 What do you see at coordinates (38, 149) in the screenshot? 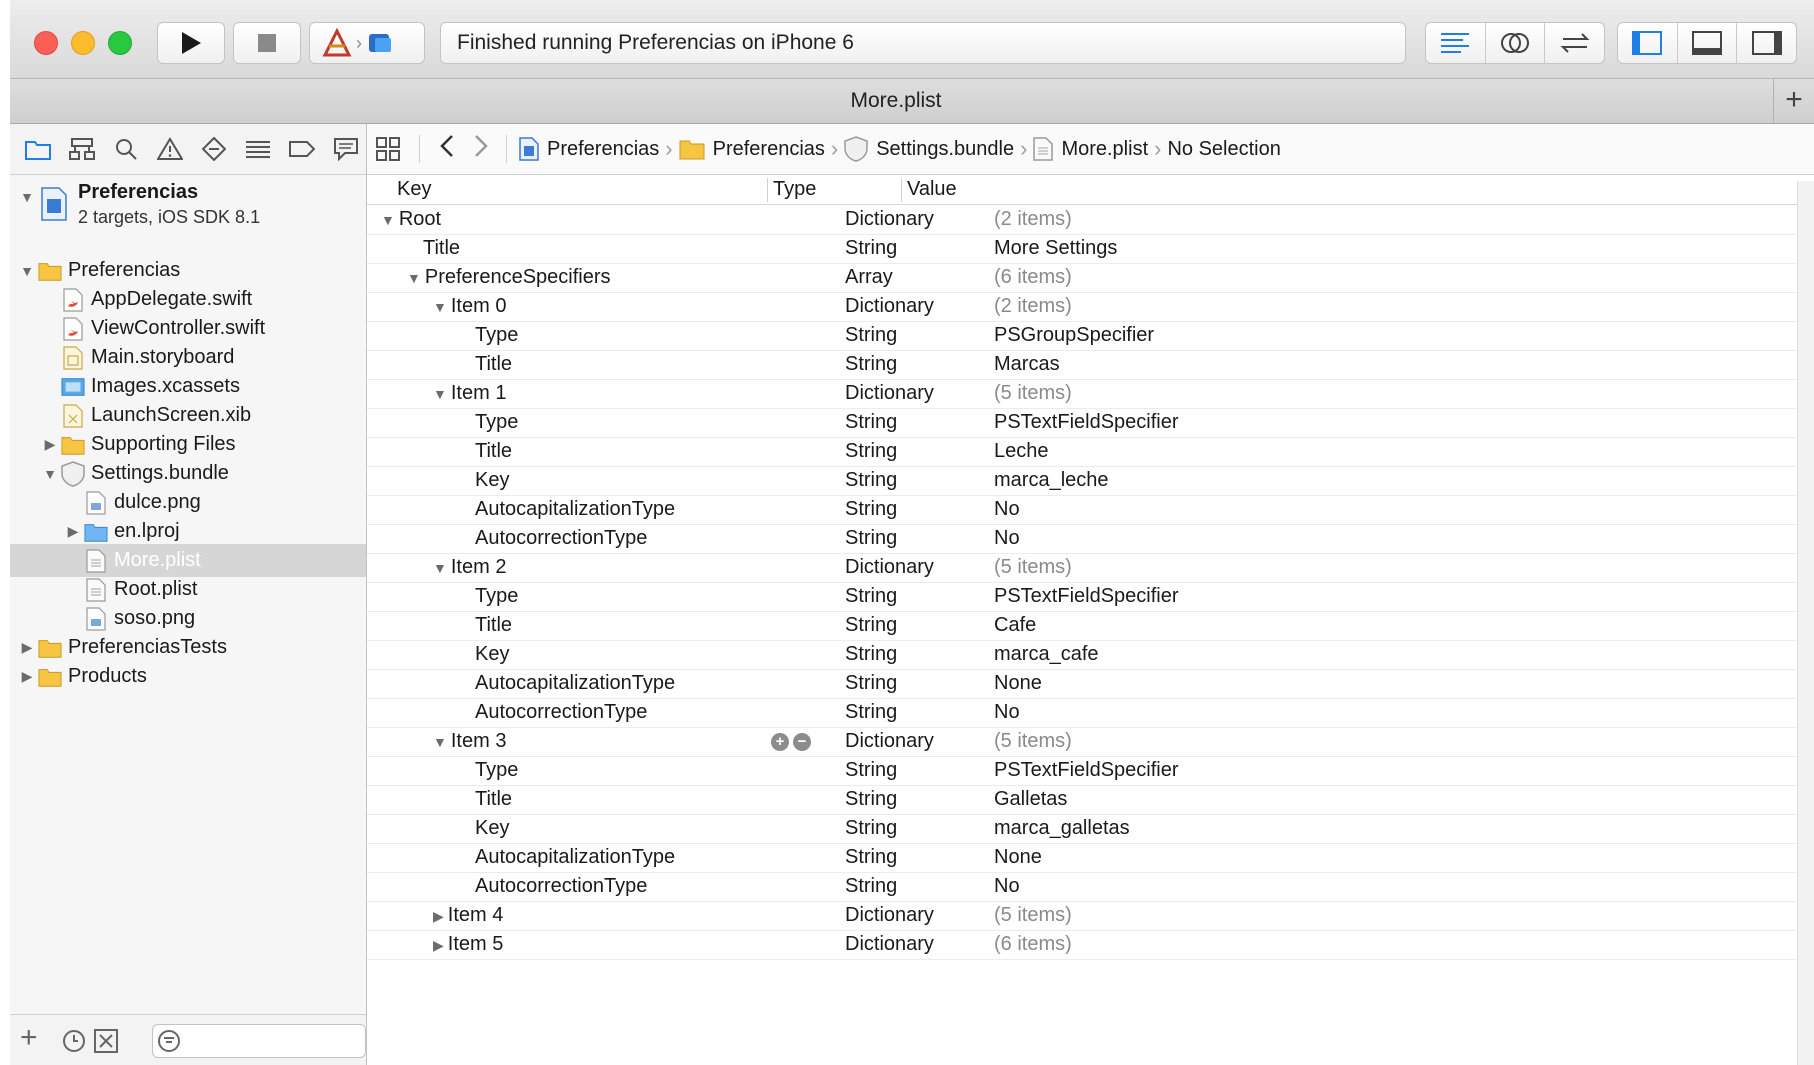
I see `project-navigator-tab` at bounding box center [38, 149].